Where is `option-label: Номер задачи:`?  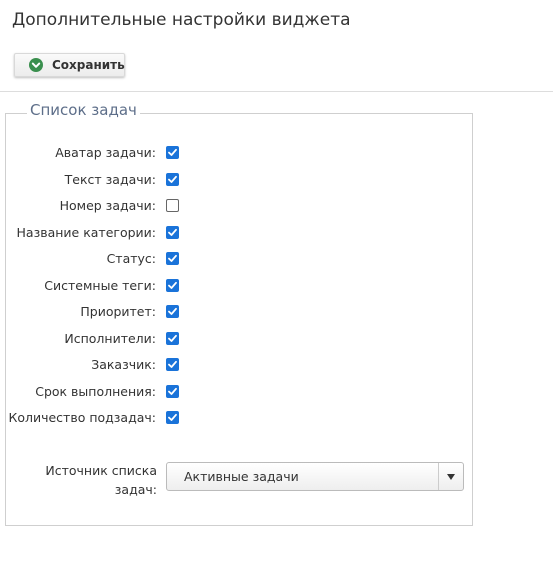
option-label: Номер задачи: is located at coordinates (107, 205).